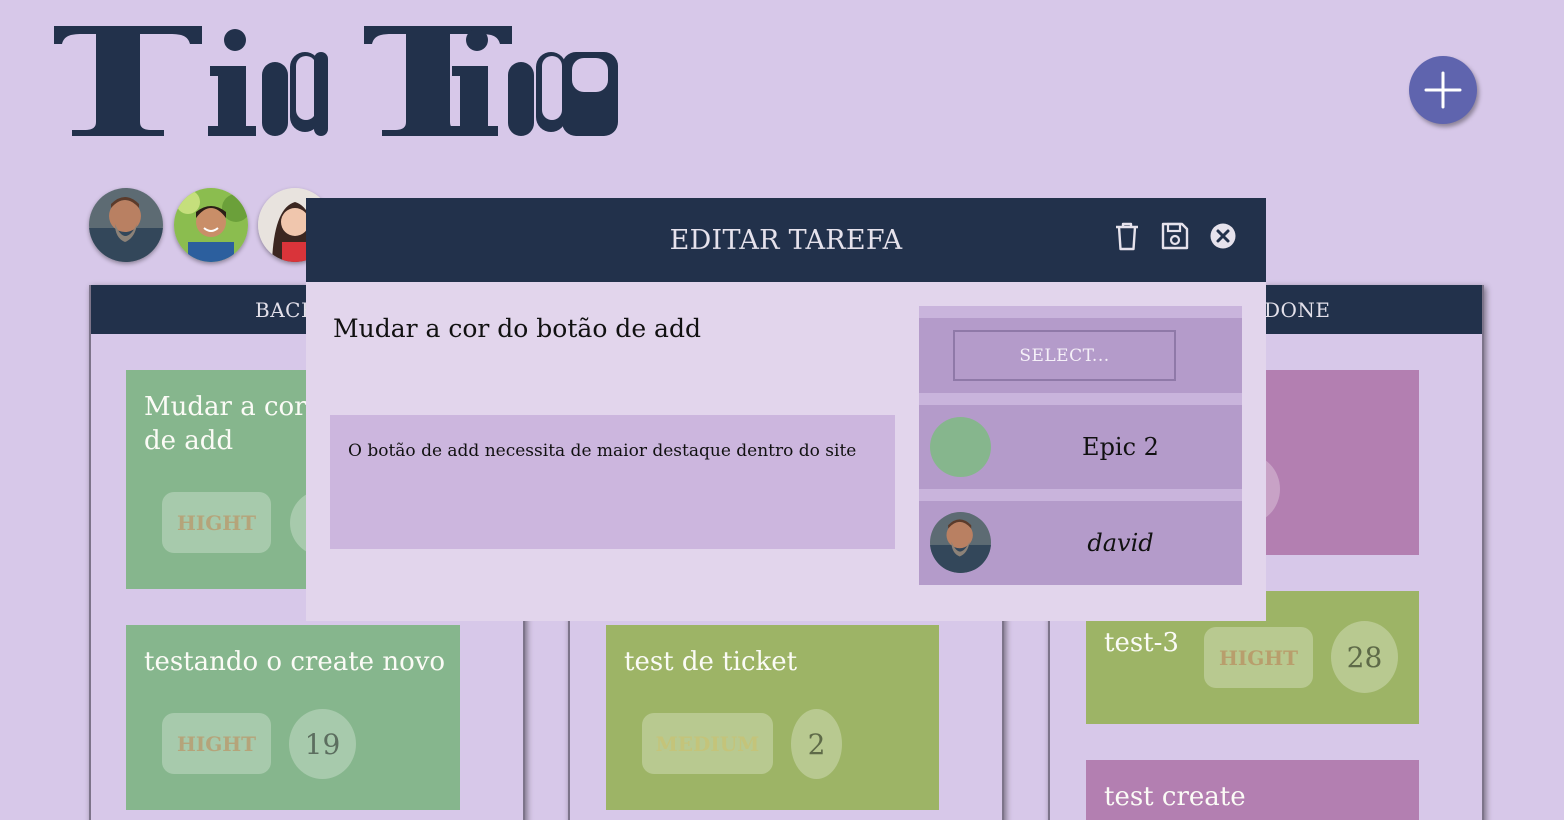 The height and width of the screenshot is (820, 1564). What do you see at coordinates (295, 662) in the screenshot?
I see `card-title: testando o create novo` at bounding box center [295, 662].